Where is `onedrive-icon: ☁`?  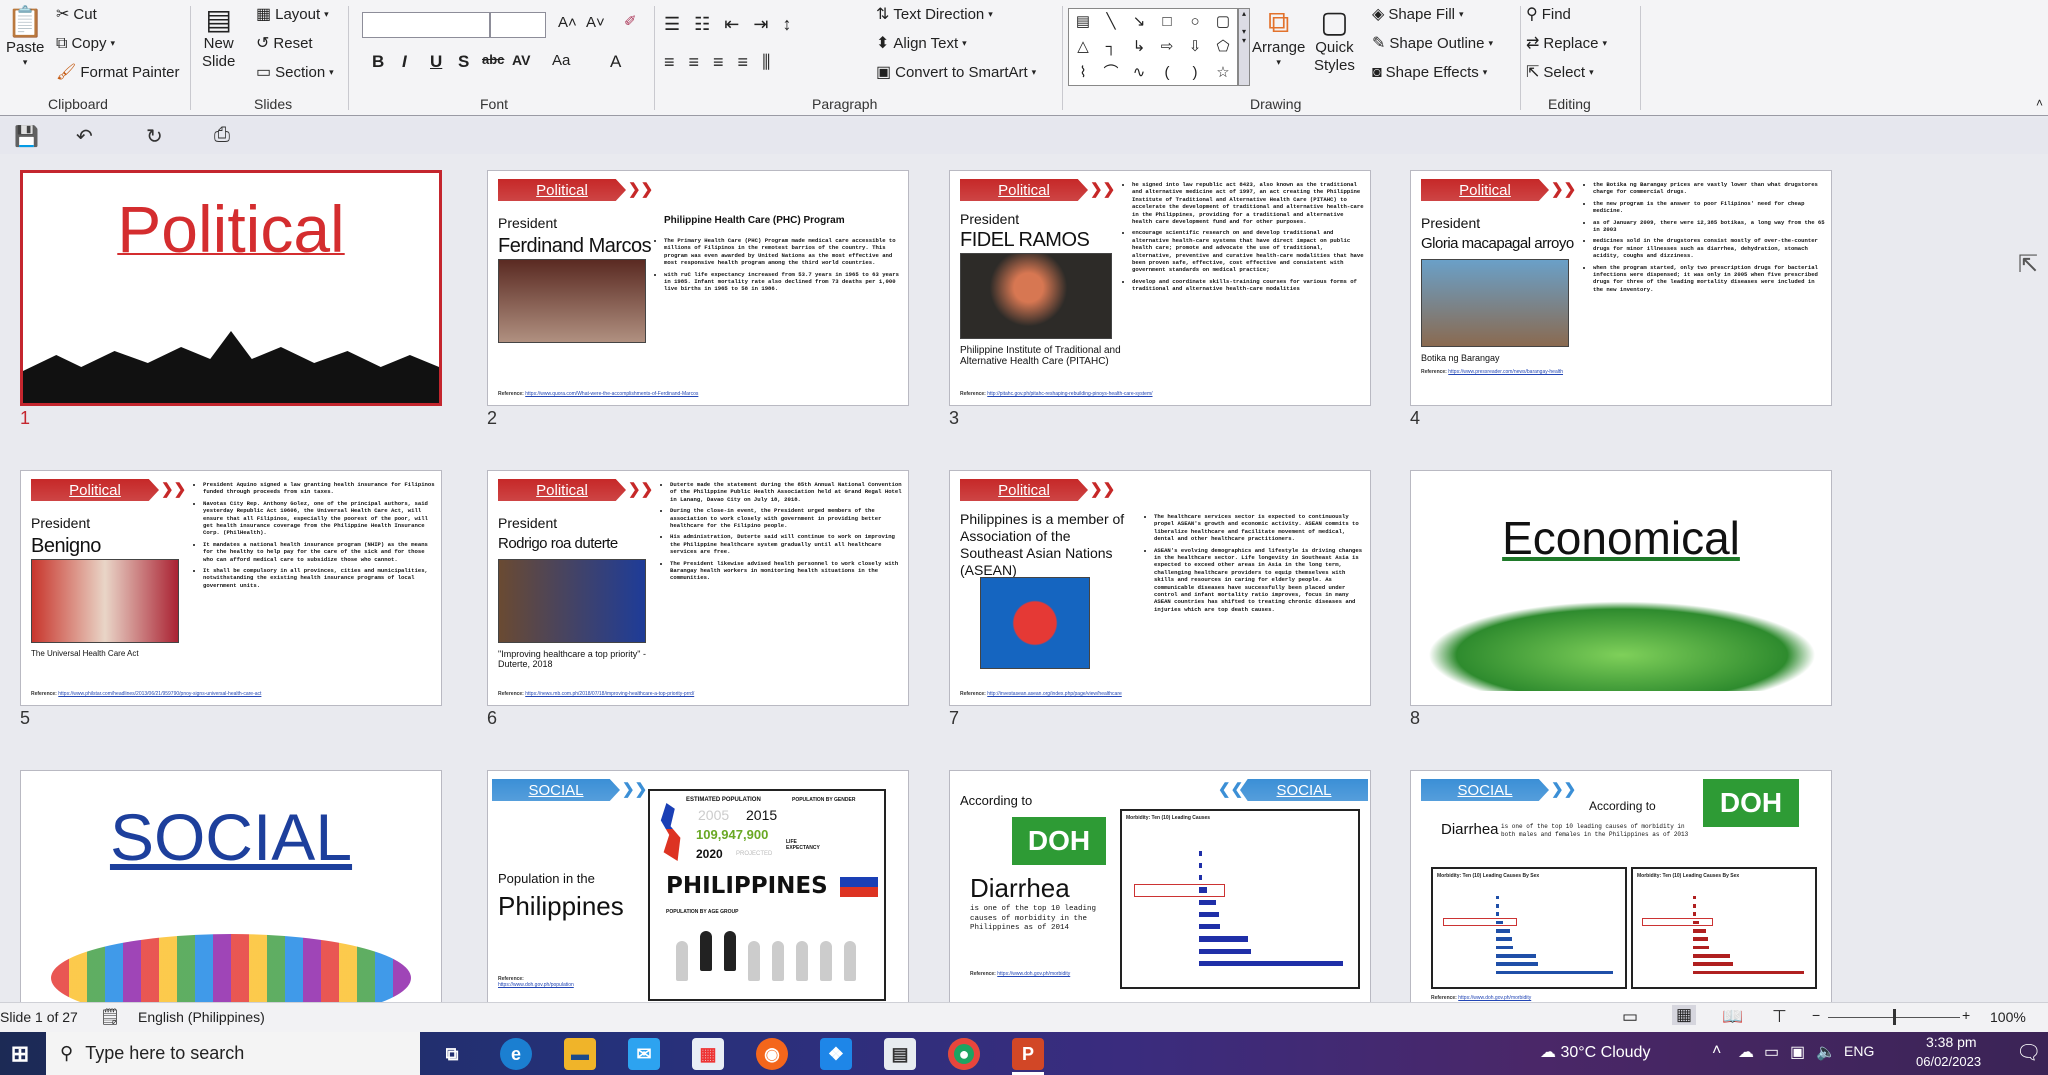
onedrive-icon: ☁ is located at coordinates (1746, 1052).